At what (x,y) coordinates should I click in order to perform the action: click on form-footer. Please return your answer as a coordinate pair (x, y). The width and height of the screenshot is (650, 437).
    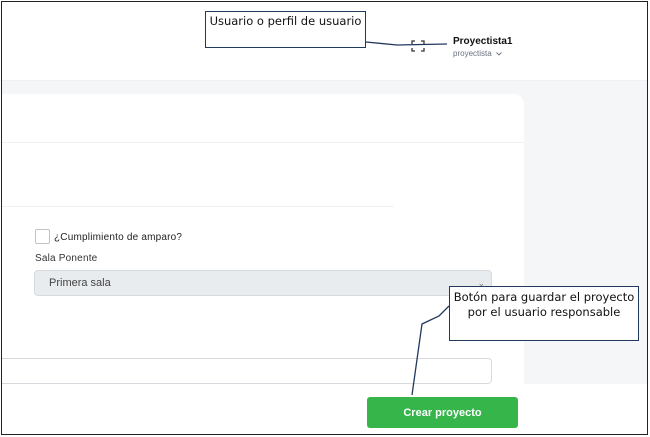
    Looking at the image, I should click on (324, 409).